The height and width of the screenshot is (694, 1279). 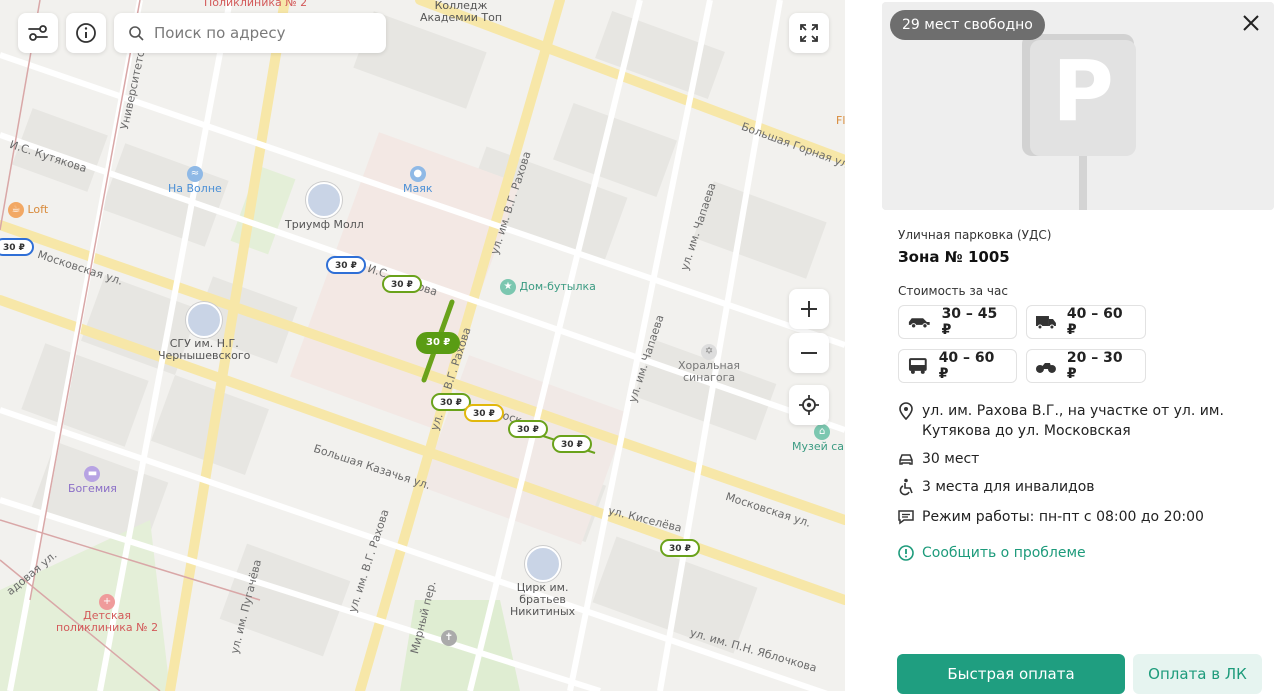 I want to click on fullscreen-button, so click(x=809, y=33).